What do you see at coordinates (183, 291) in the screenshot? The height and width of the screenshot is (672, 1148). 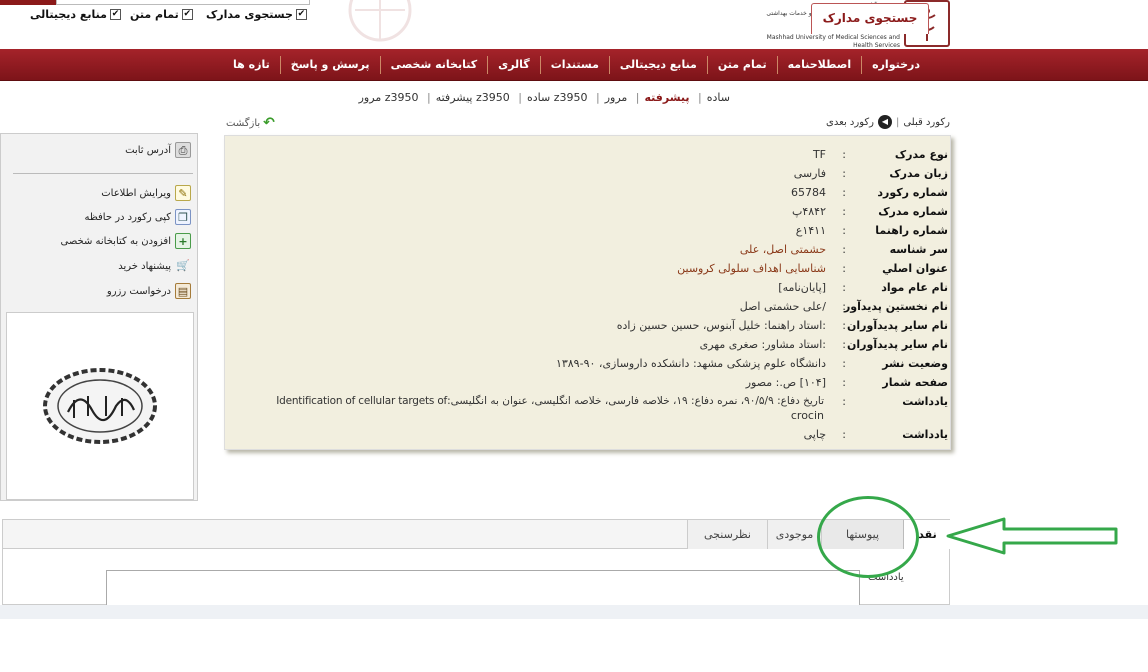 I see `reserve-book-icon: ▤` at bounding box center [183, 291].